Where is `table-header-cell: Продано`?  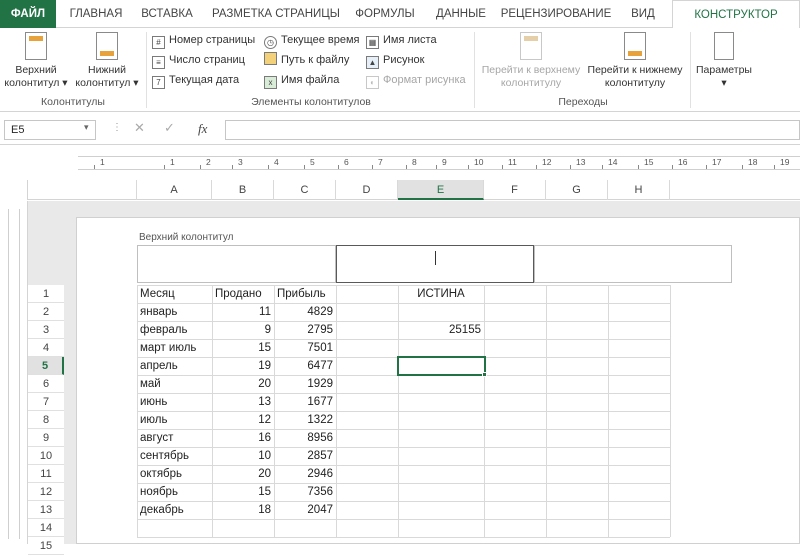 table-header-cell: Продано is located at coordinates (243, 294).